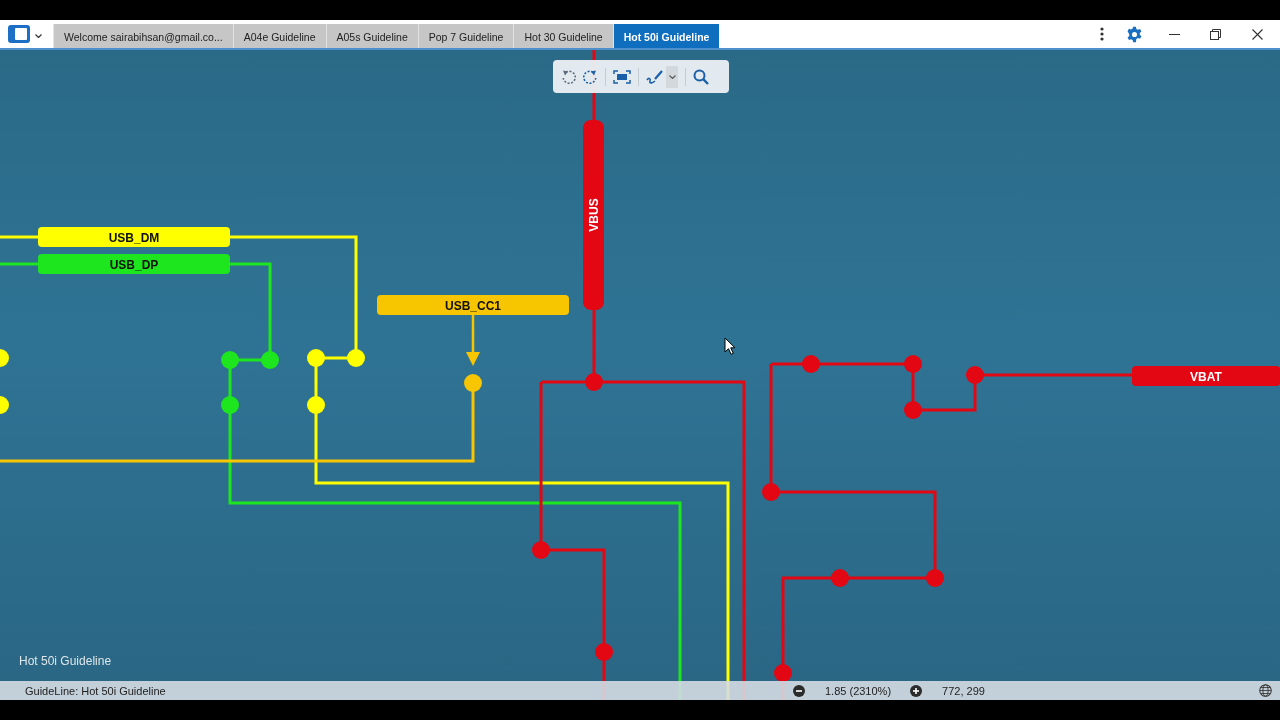  What do you see at coordinates (1102, 34) in the screenshot?
I see `more-options-icon` at bounding box center [1102, 34].